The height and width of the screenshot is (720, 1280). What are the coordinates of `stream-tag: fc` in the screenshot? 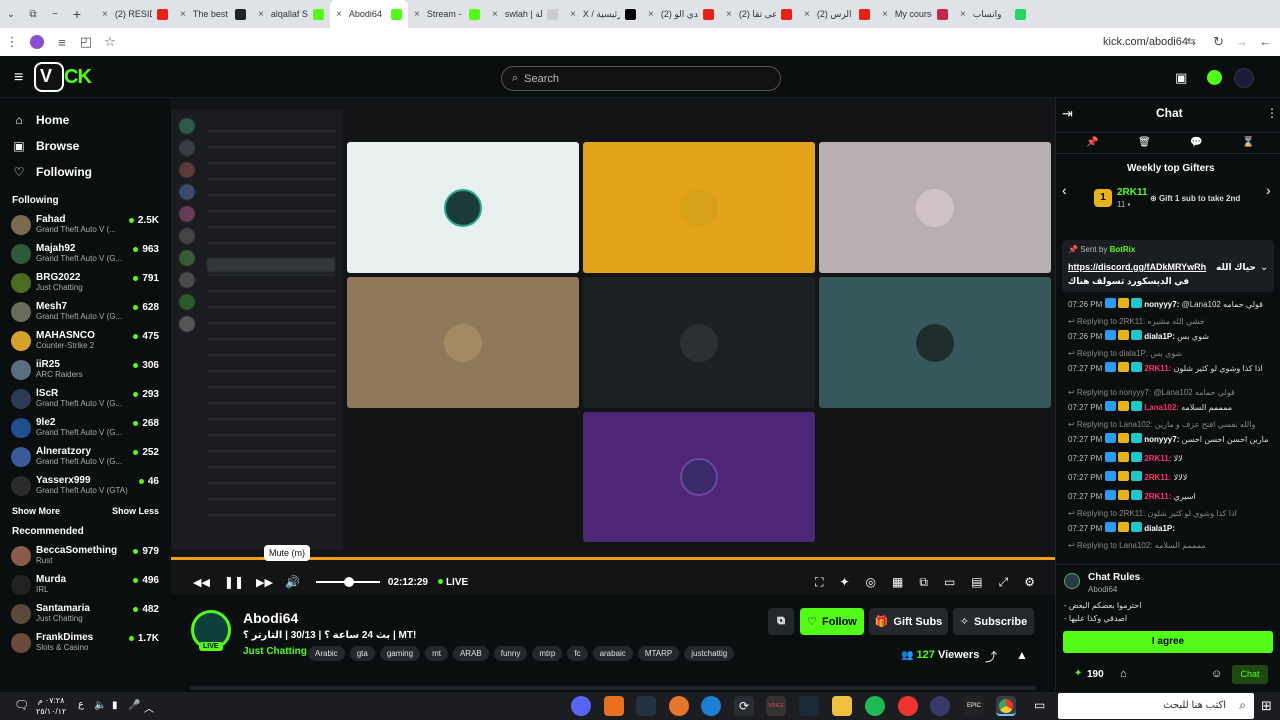 It's located at (577, 653).